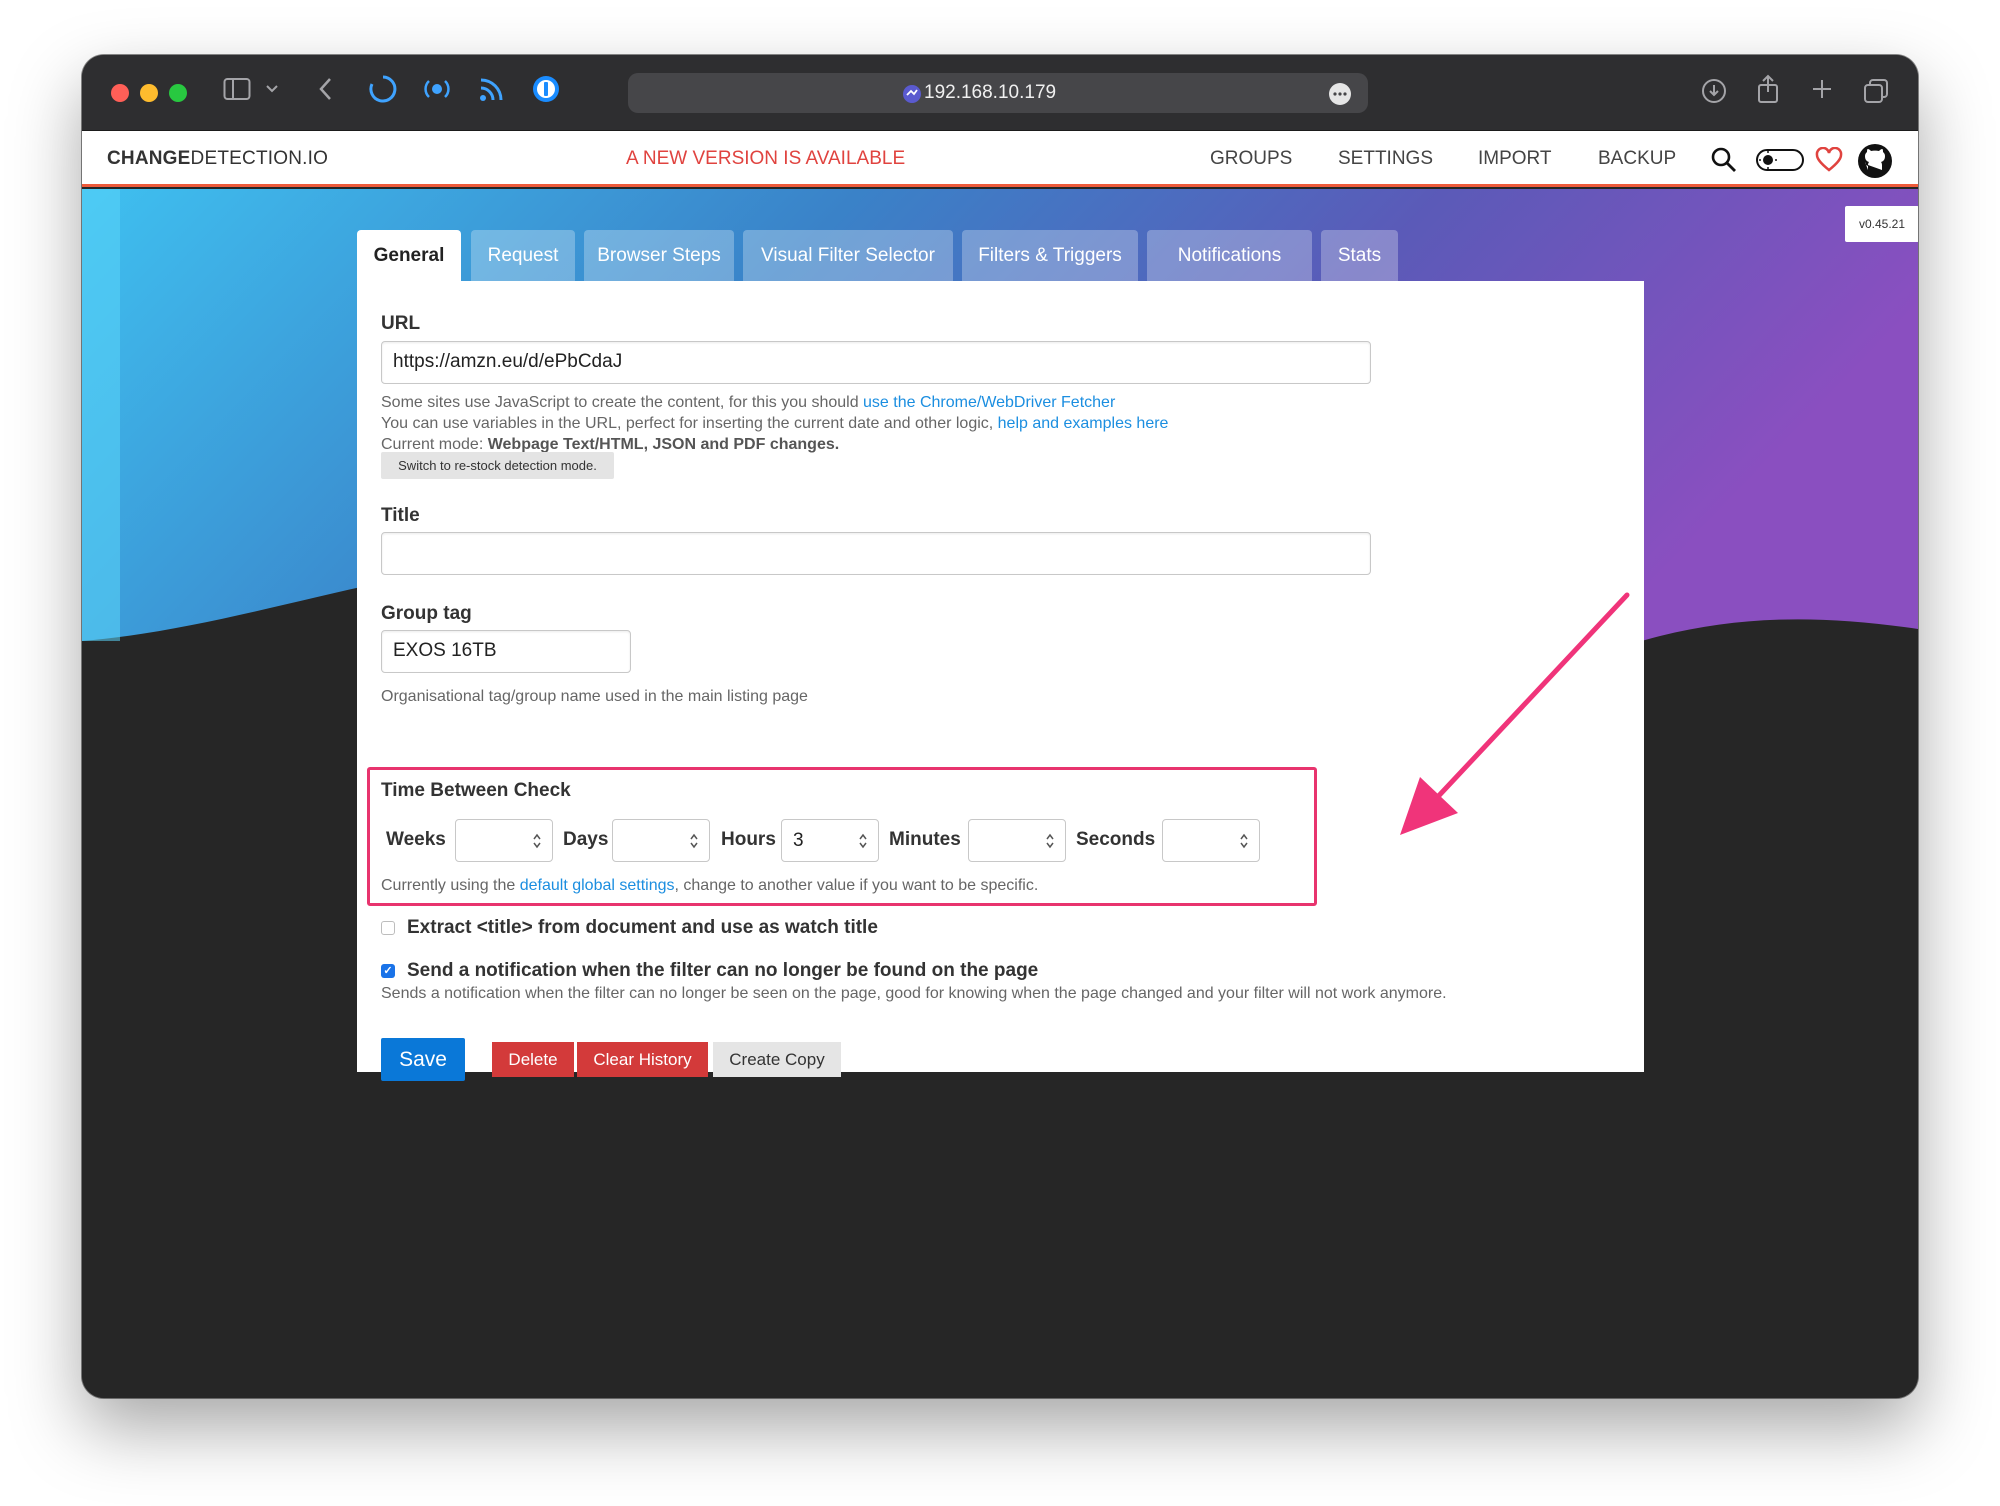 This screenshot has width=2000, height=1506. What do you see at coordinates (1515, 159) in the screenshot?
I see `nav-link-import: IMPORT` at bounding box center [1515, 159].